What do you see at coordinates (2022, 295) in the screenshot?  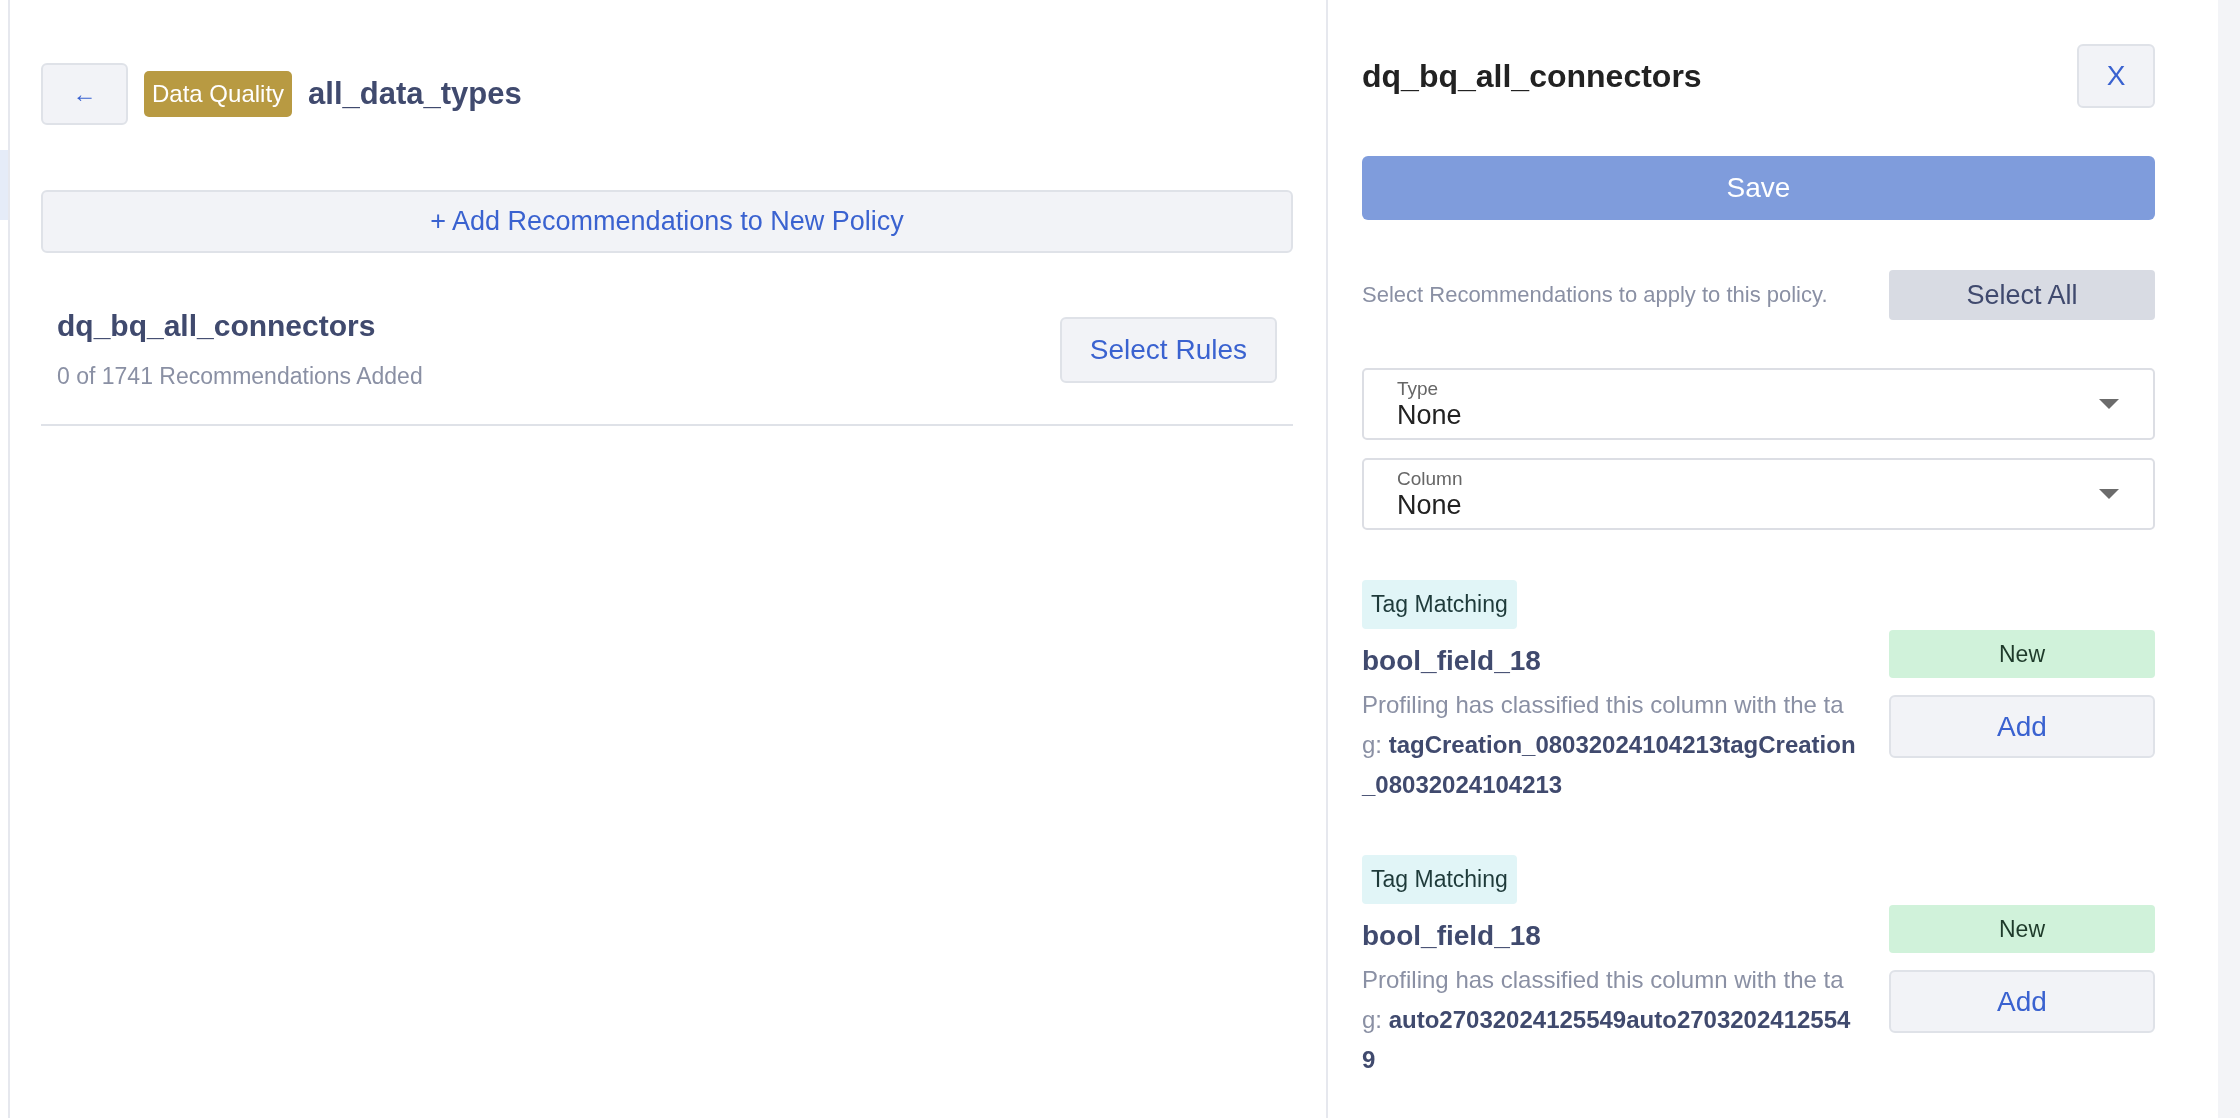 I see `select-all-button: Select All` at bounding box center [2022, 295].